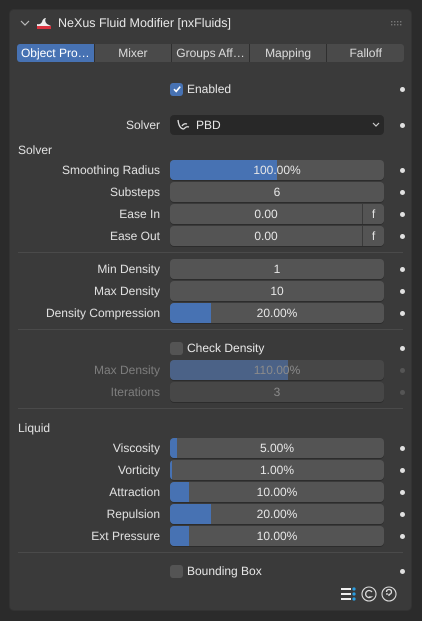  What do you see at coordinates (277, 192) in the screenshot?
I see `number-field: 6` at bounding box center [277, 192].